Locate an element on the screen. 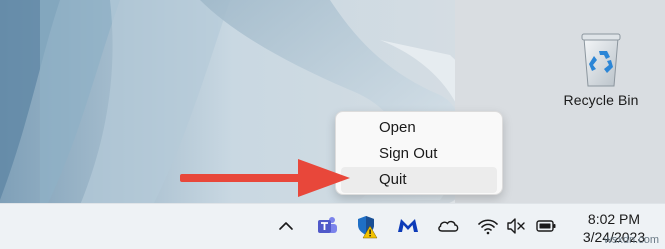 Image resolution: width=665 pixels, height=249 pixels. security-shield-warning-icon is located at coordinates (367, 226).